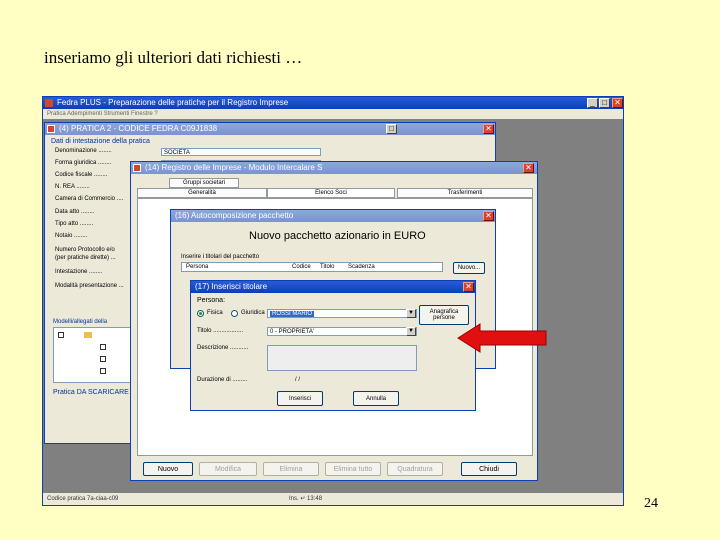  I want to click on radio-fisica-label: Fisica, so click(215, 313).